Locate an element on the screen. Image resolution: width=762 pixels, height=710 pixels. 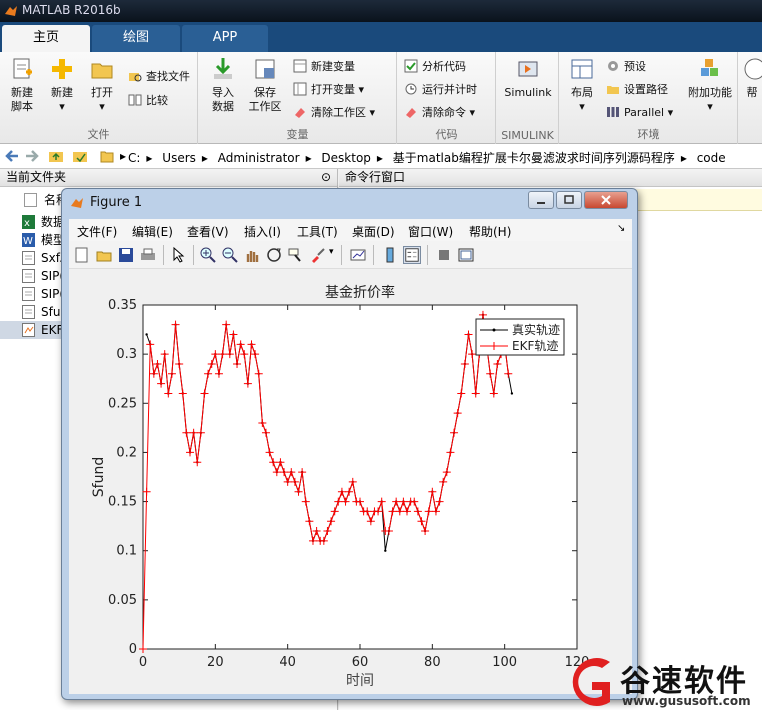
set-path-button: 设置路径 is located at coordinates (637, 90).